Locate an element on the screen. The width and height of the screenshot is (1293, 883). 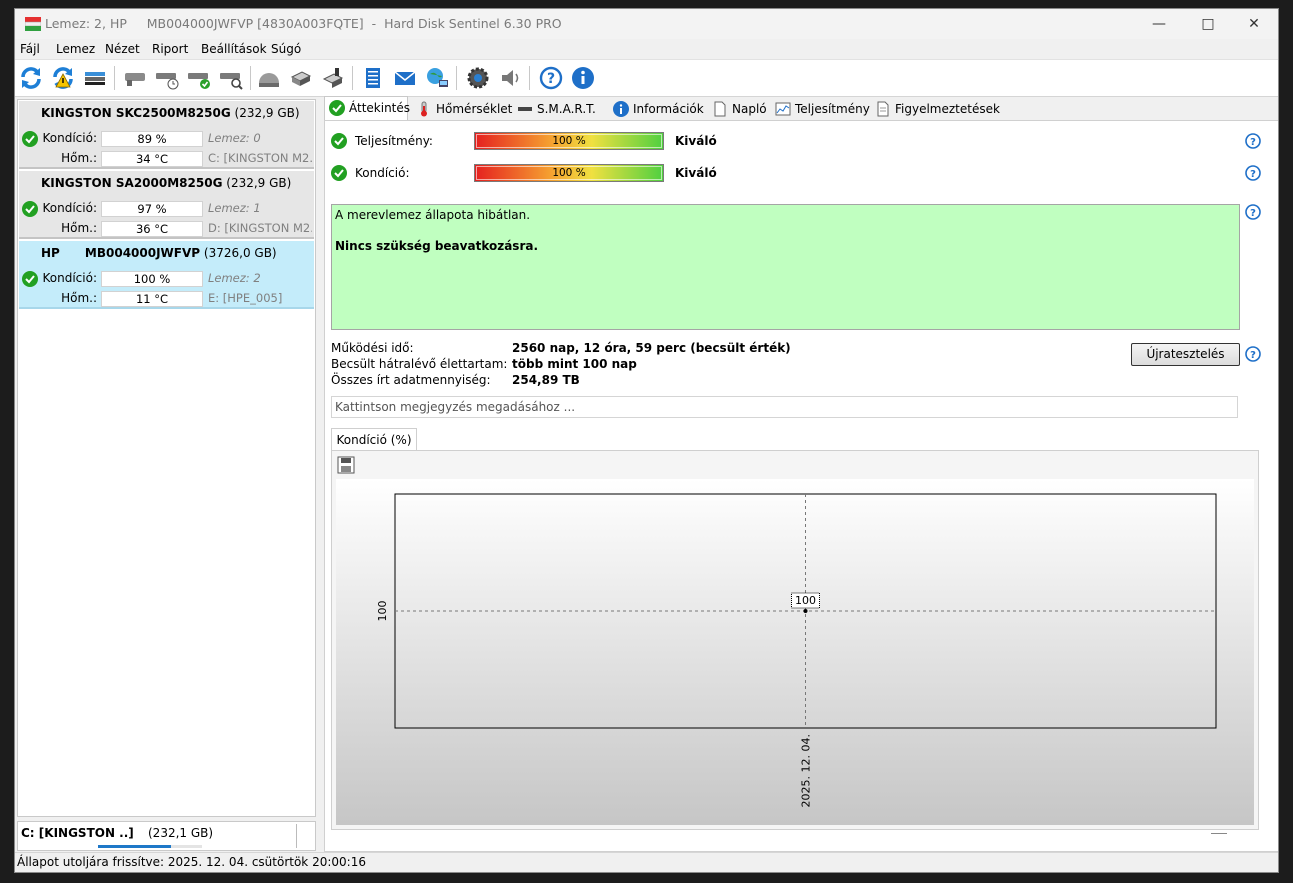
menu-bar: Fájl Lemez Nézet Riport Beállítások Súgó is located at coordinates (646, 49).